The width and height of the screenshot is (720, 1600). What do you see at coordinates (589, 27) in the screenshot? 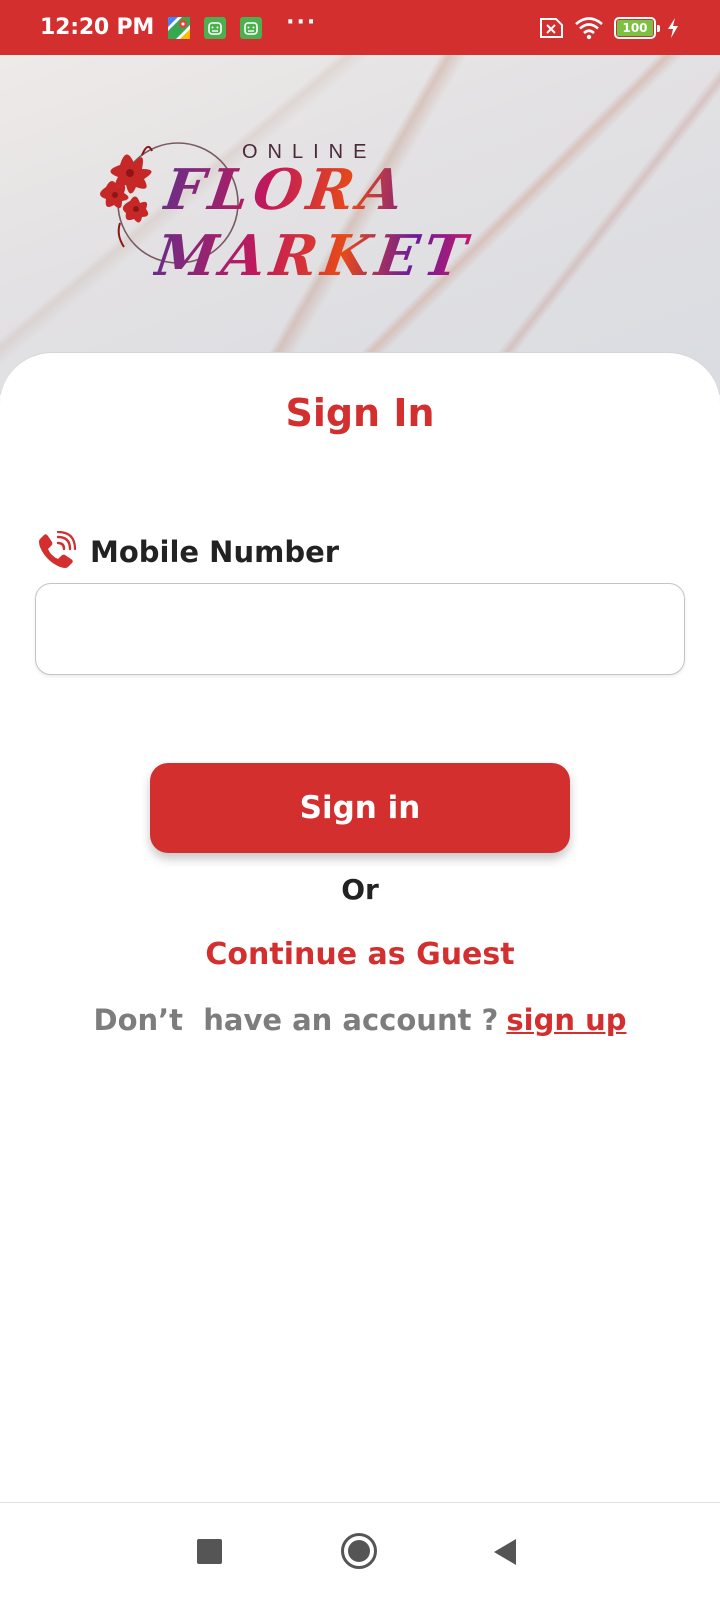
I see `wifi-icon` at bounding box center [589, 27].